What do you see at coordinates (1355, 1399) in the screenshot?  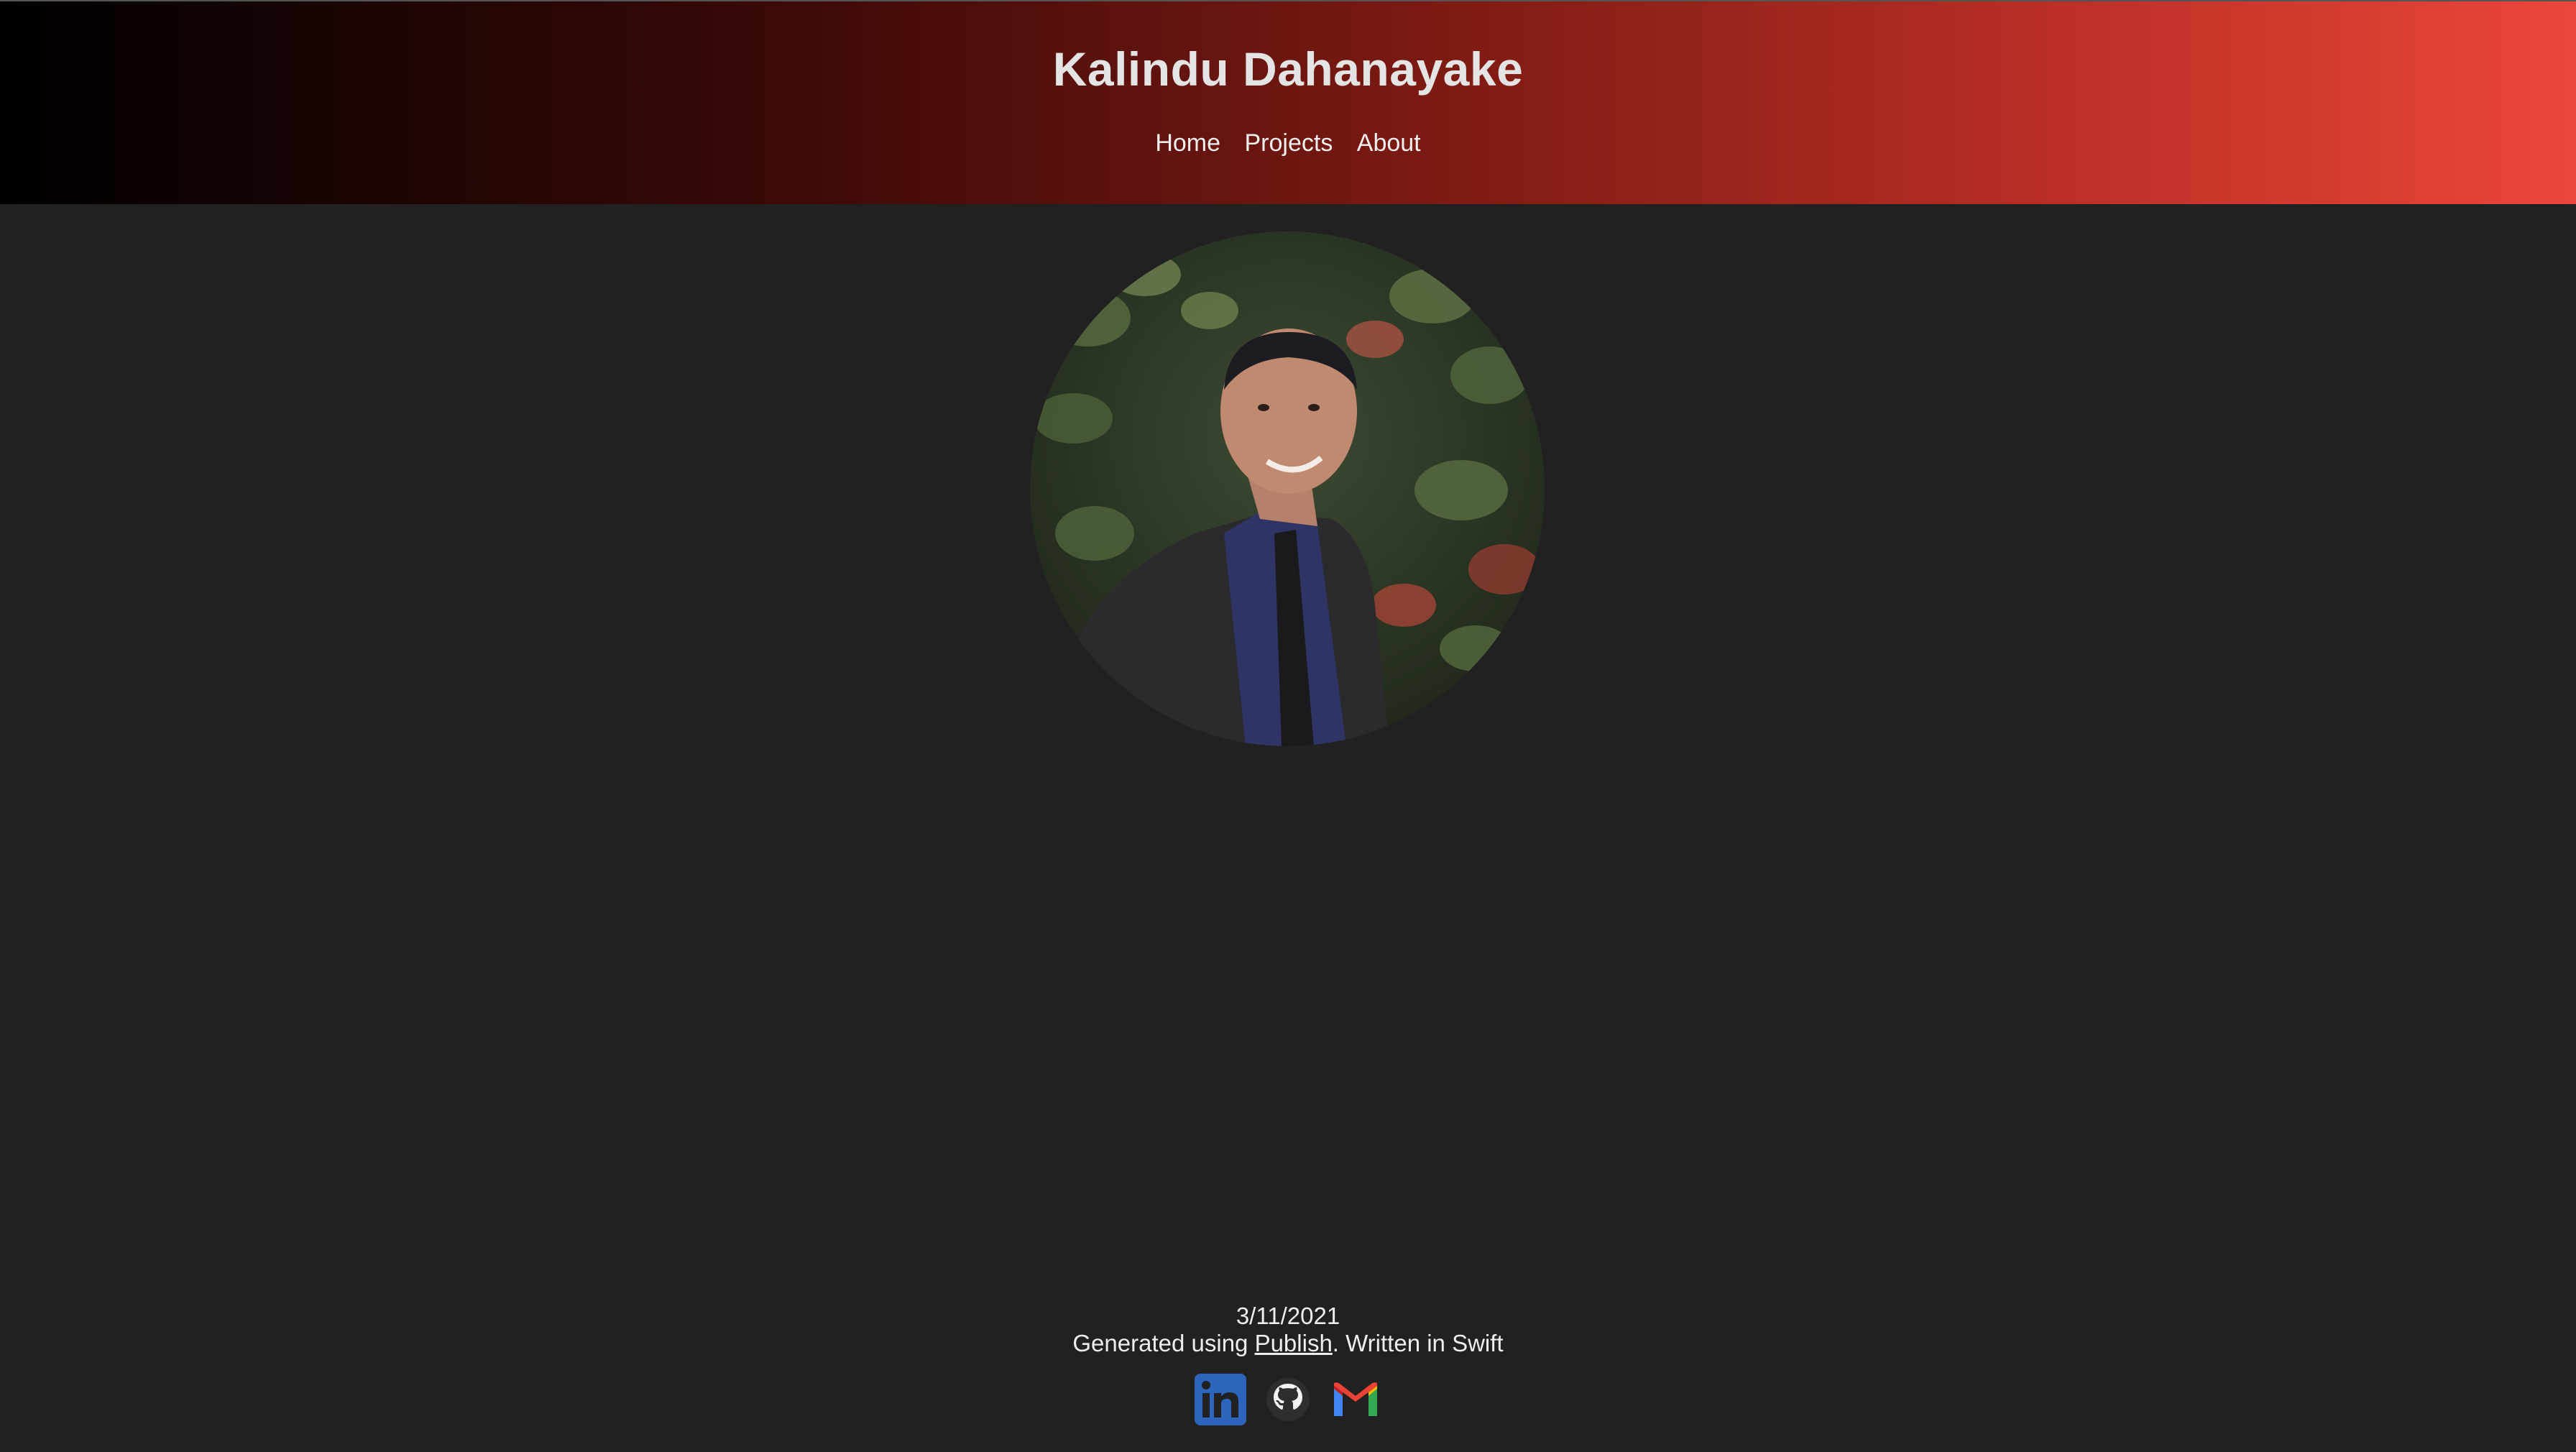 I see `gmail-icon` at bounding box center [1355, 1399].